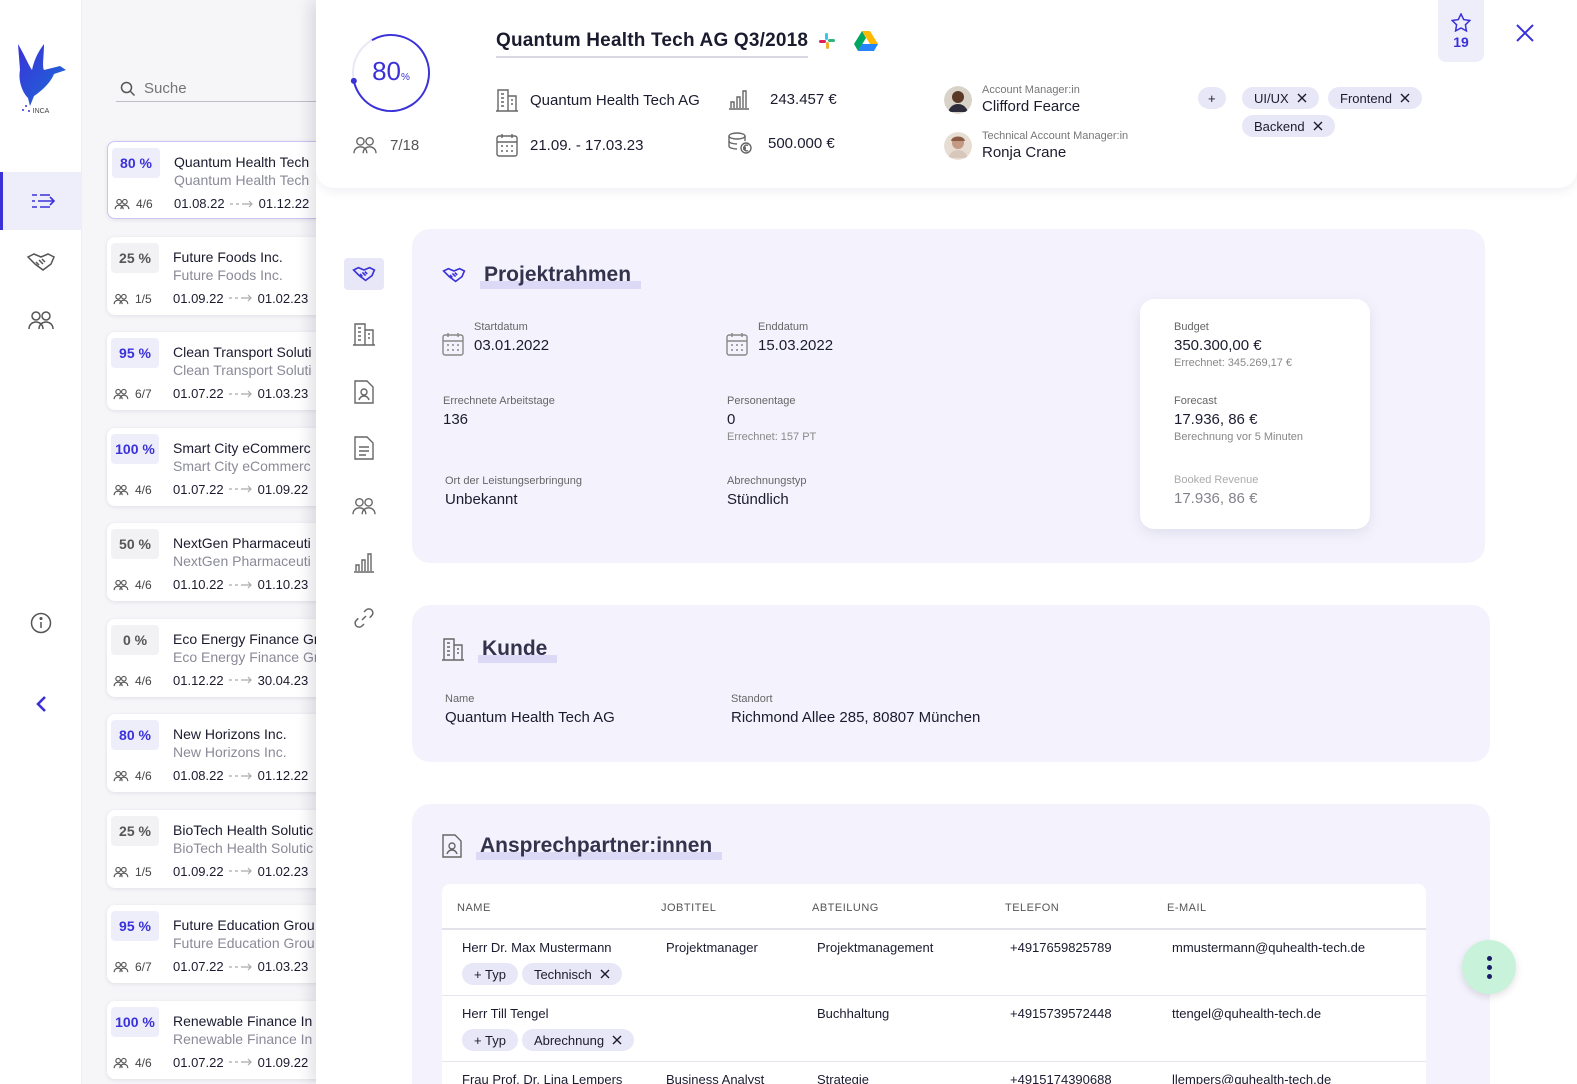  What do you see at coordinates (1252, 1078) in the screenshot?
I see `cell-email: llempers@quhealth-tech.de` at bounding box center [1252, 1078].